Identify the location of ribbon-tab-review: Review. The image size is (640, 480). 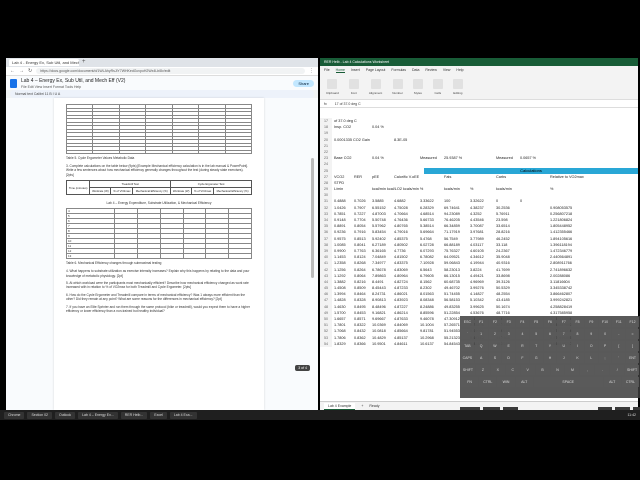
(430, 70).